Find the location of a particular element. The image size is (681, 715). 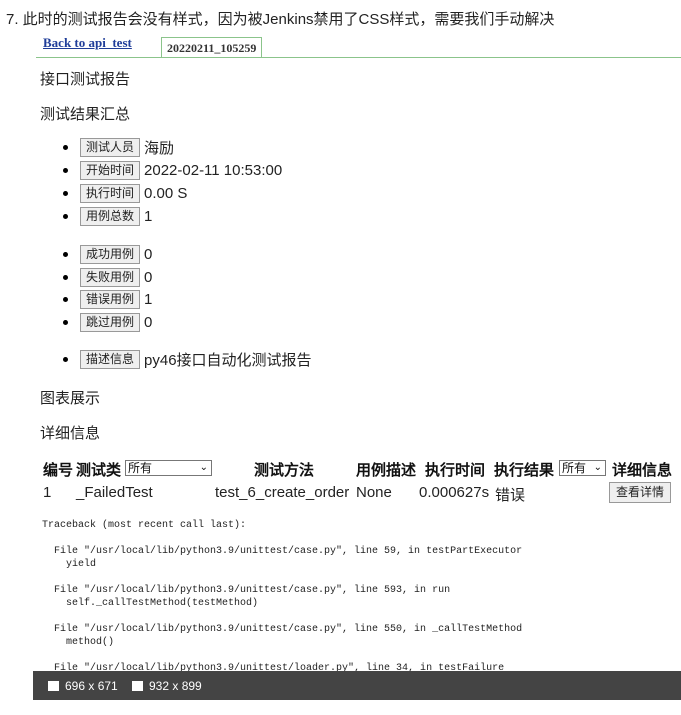

status-bar: 696 x 671 932 x 899 is located at coordinates (357, 685).